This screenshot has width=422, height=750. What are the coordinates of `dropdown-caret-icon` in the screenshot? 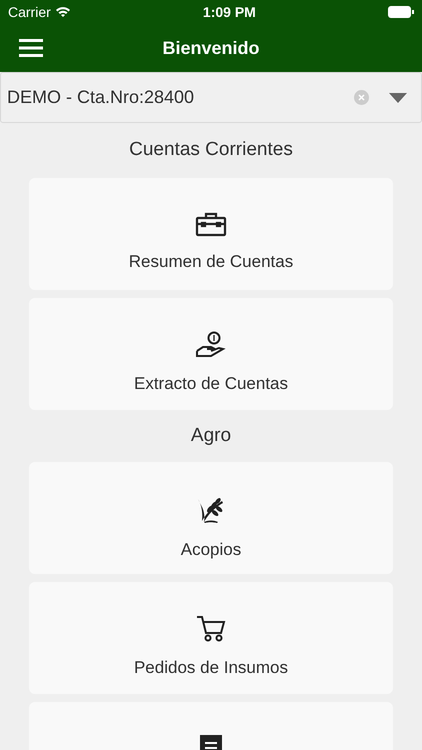 It's located at (398, 97).